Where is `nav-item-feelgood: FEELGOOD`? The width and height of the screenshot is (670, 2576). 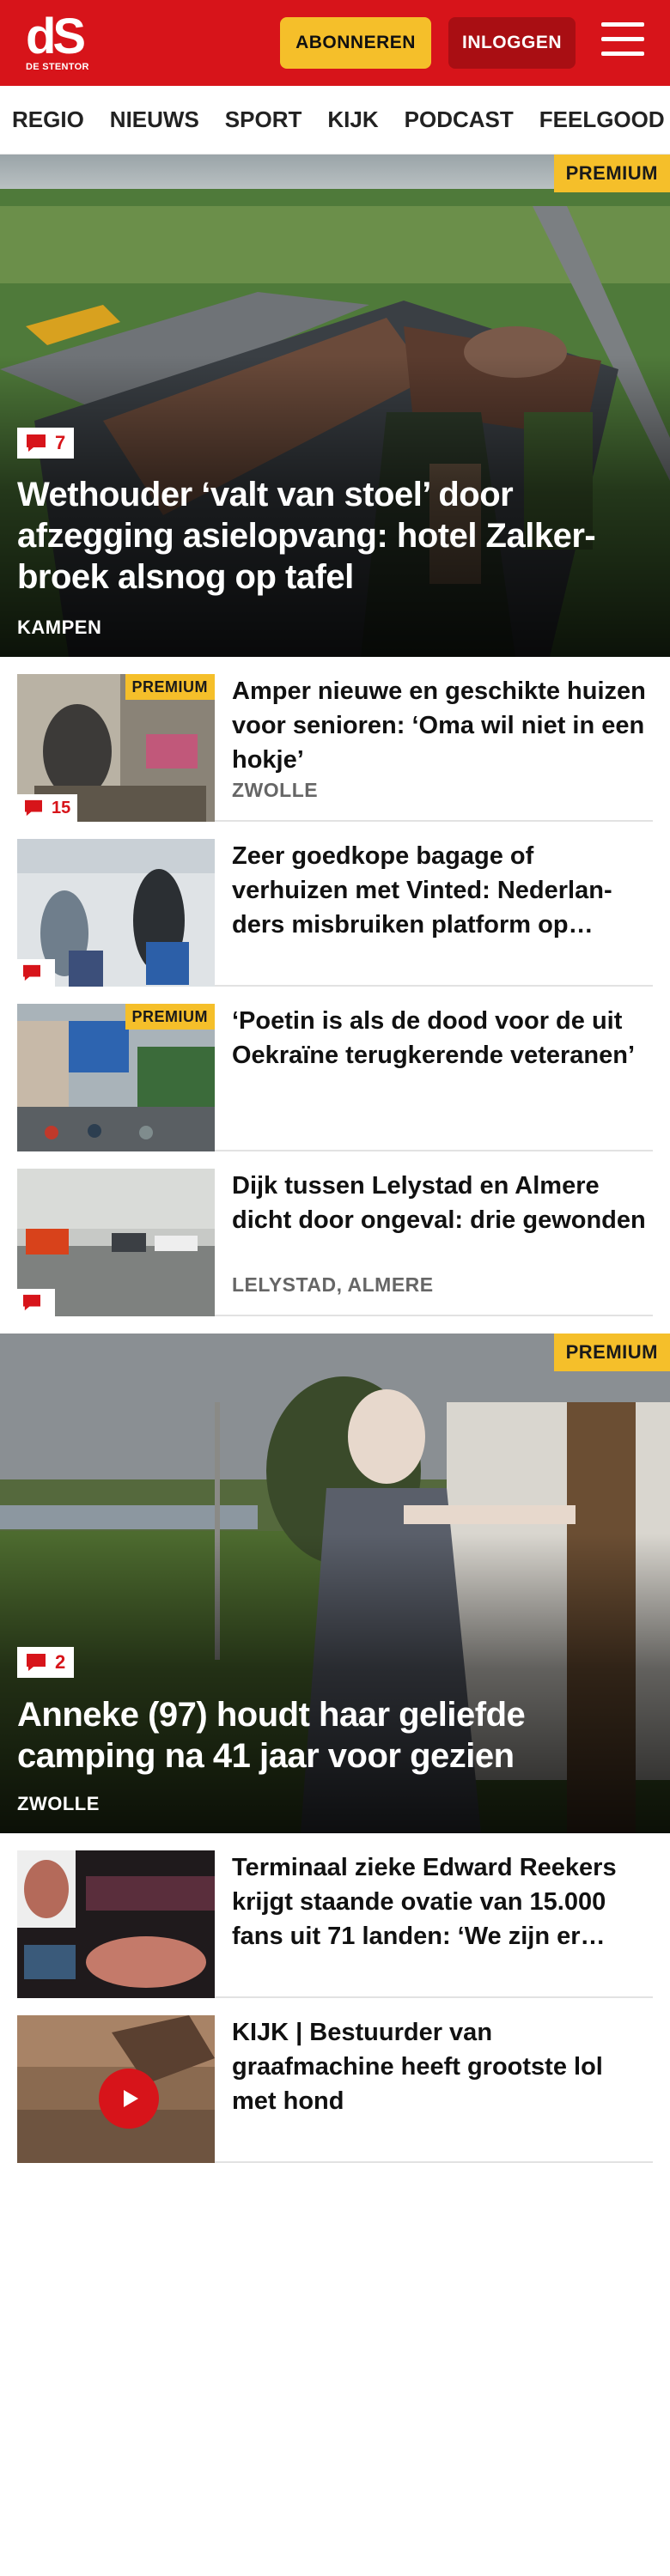 nav-item-feelgood: FEELGOOD is located at coordinates (602, 119).